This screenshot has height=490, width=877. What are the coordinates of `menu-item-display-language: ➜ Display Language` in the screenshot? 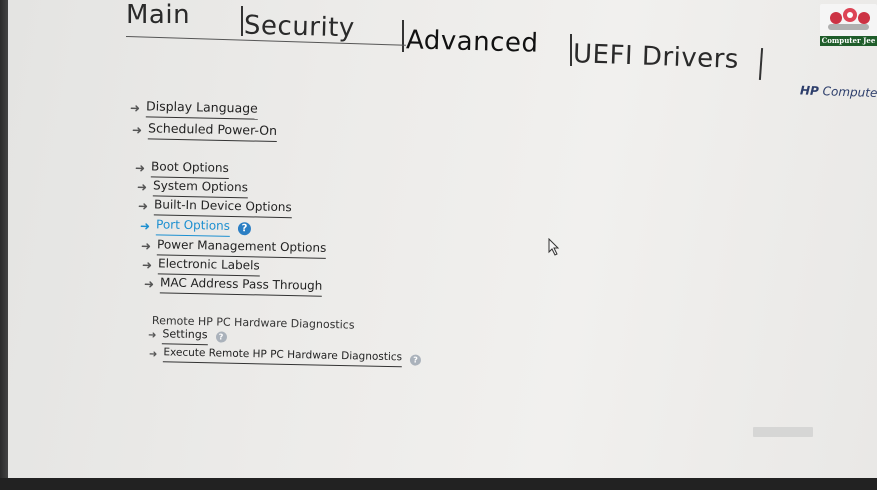 It's located at (194, 109).